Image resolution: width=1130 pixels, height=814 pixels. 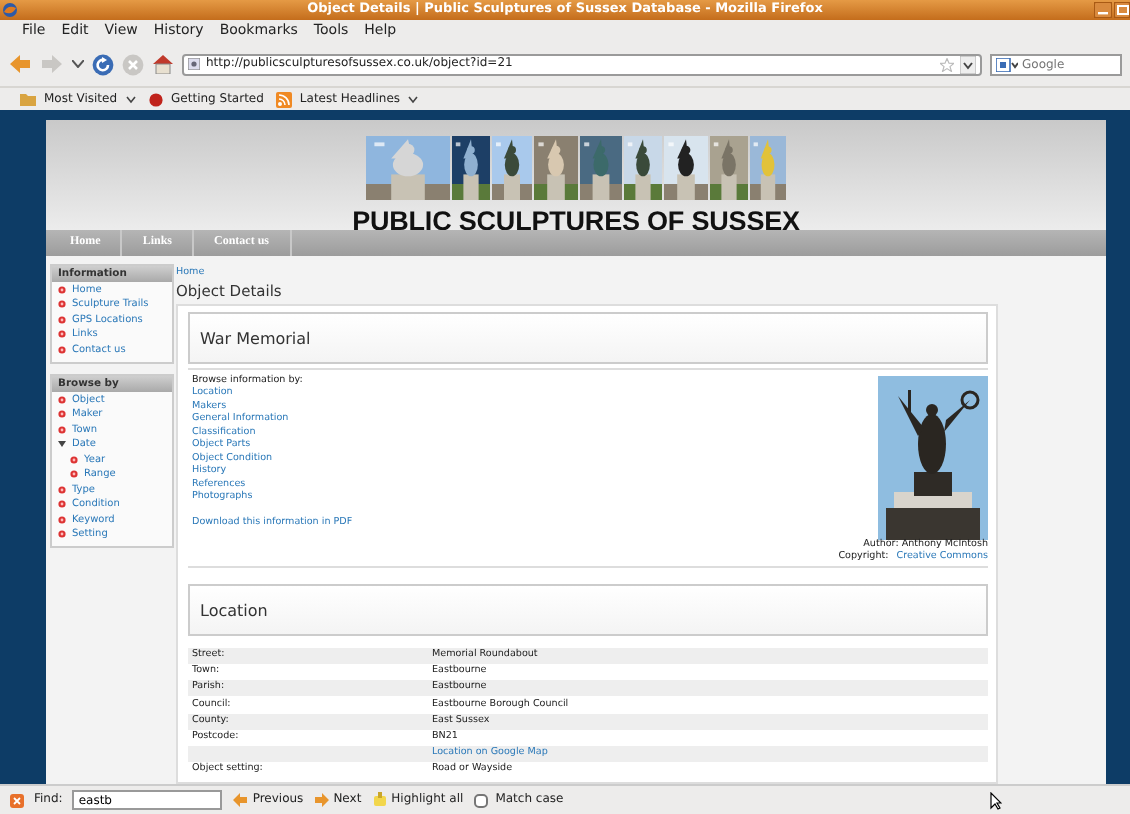 I want to click on star-icon, so click(x=947, y=64).